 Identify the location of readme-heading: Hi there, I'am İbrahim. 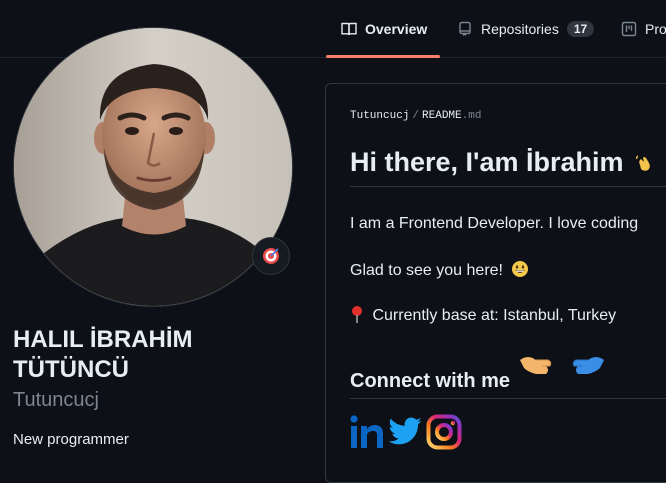
(502, 162).